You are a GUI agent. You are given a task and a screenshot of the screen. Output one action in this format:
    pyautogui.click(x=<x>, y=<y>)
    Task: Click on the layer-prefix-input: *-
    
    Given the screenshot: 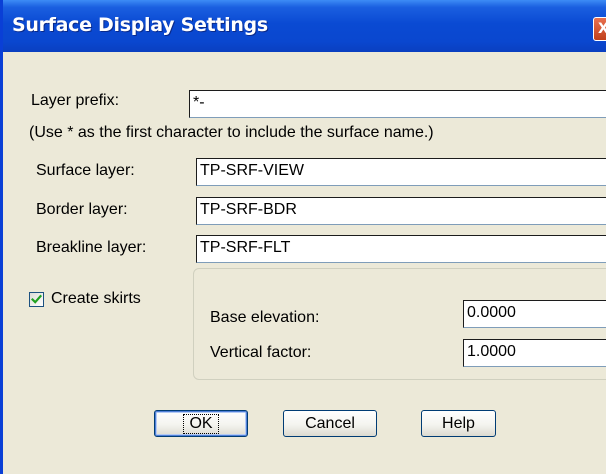 What is the action you would take?
    pyautogui.click(x=397, y=104)
    